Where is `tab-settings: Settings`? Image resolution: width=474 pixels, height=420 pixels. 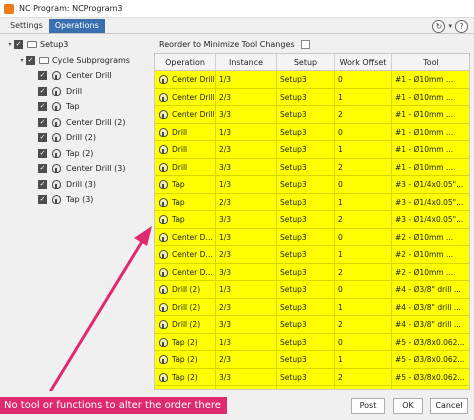
tab-settings: Settings is located at coordinates (26, 26).